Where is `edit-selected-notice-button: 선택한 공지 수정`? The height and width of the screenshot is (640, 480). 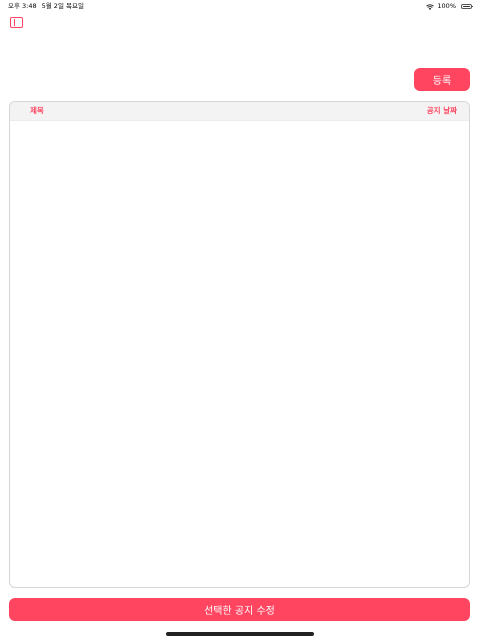
edit-selected-notice-button: 선택한 공지 수정 is located at coordinates (239, 609).